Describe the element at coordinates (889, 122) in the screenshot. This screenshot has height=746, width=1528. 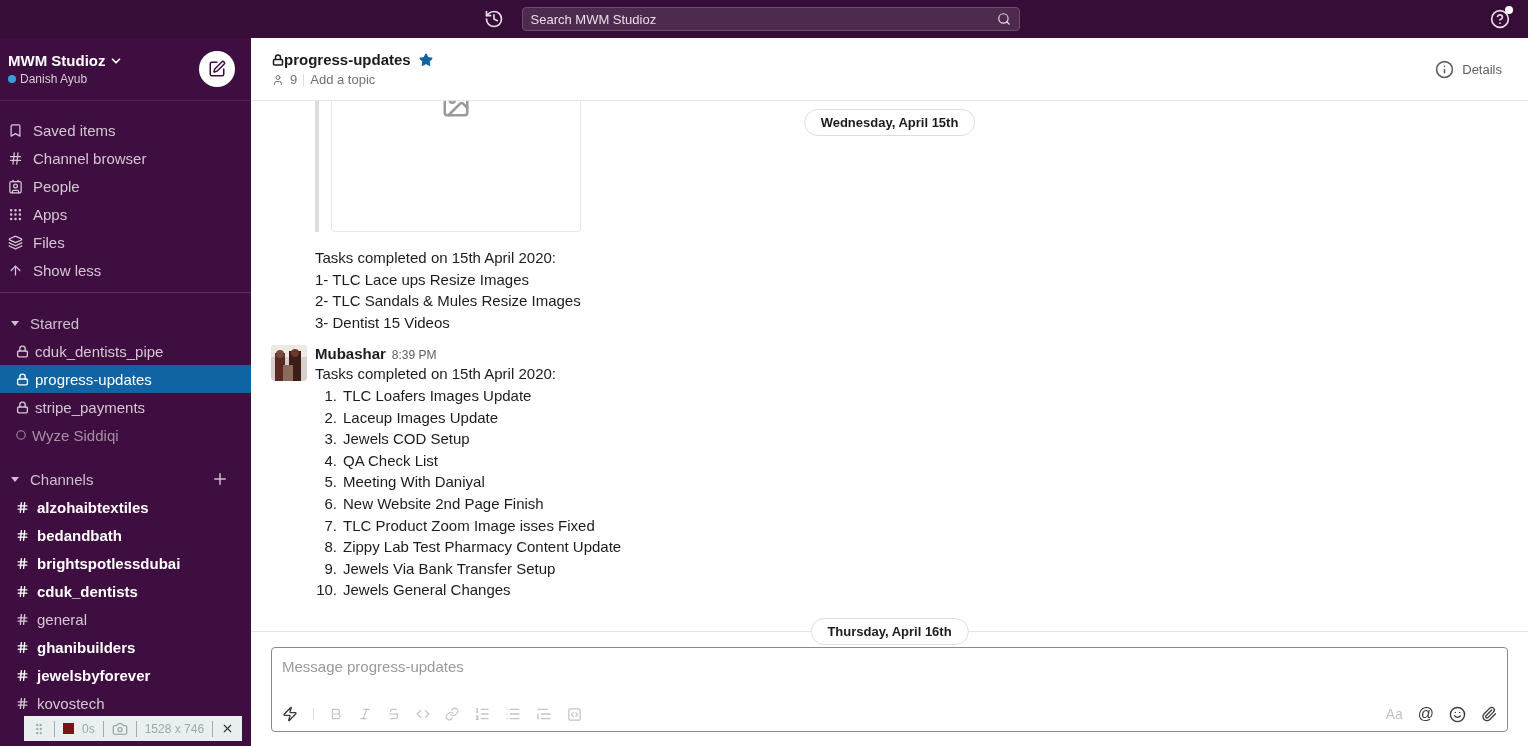
I see `date-divider: Wednesday, April 15th` at that location.